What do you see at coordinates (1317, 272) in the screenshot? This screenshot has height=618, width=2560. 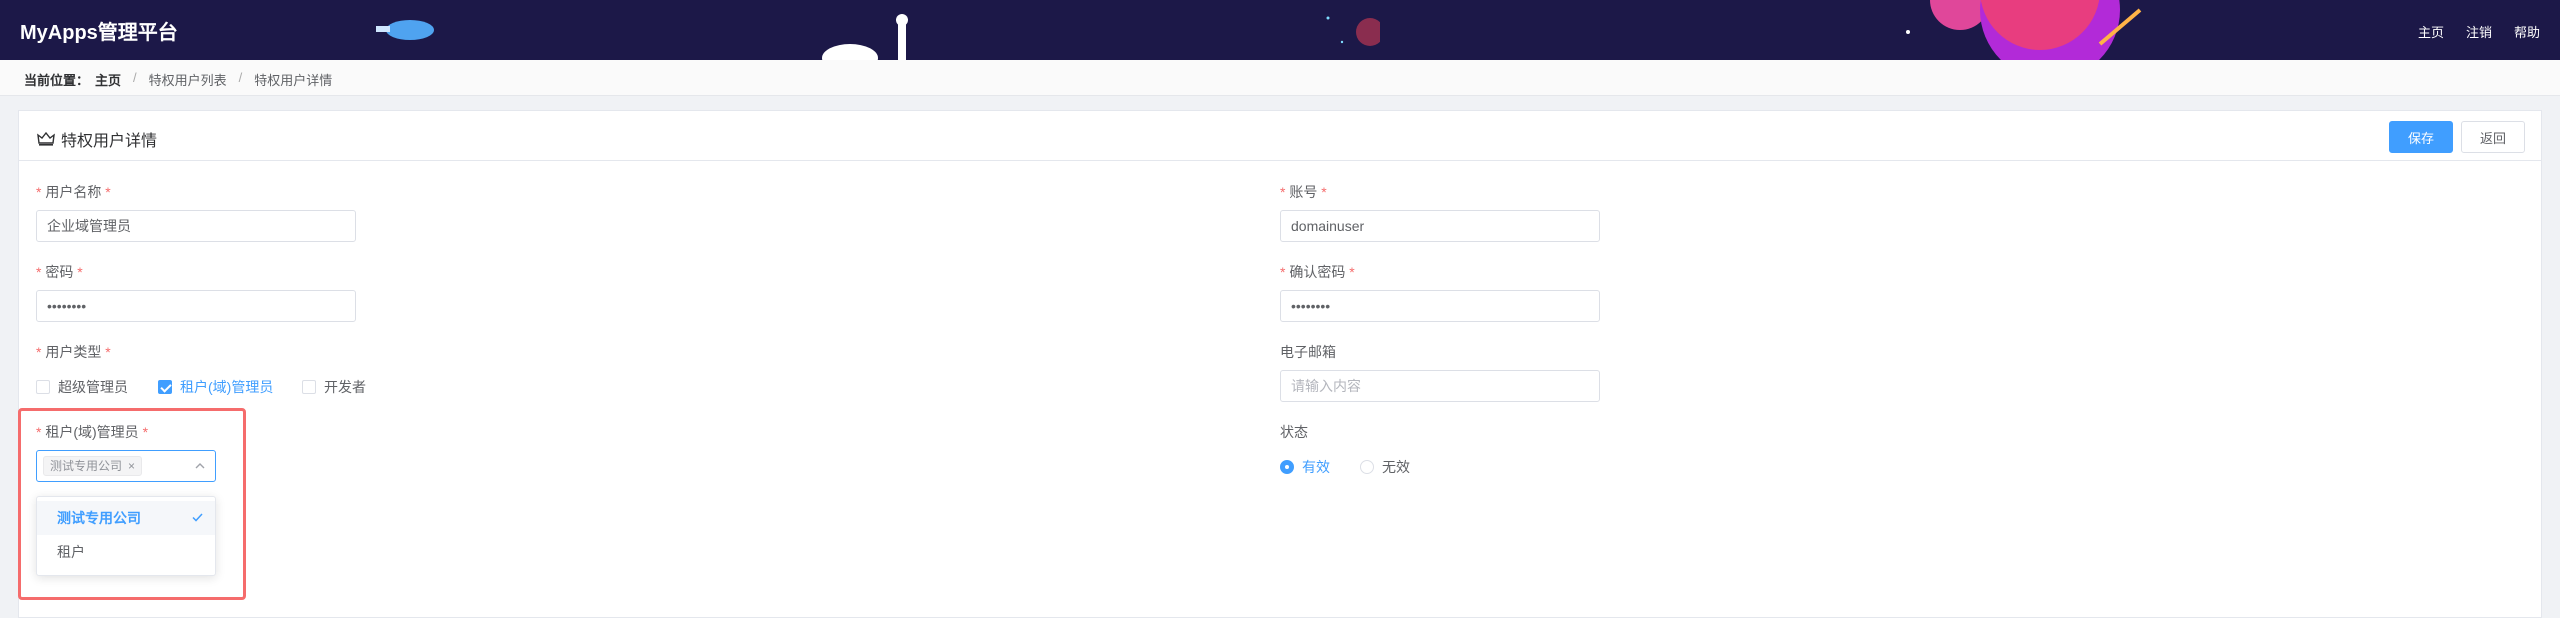 I see `confirm-password-label: * 确认密码 *` at bounding box center [1317, 272].